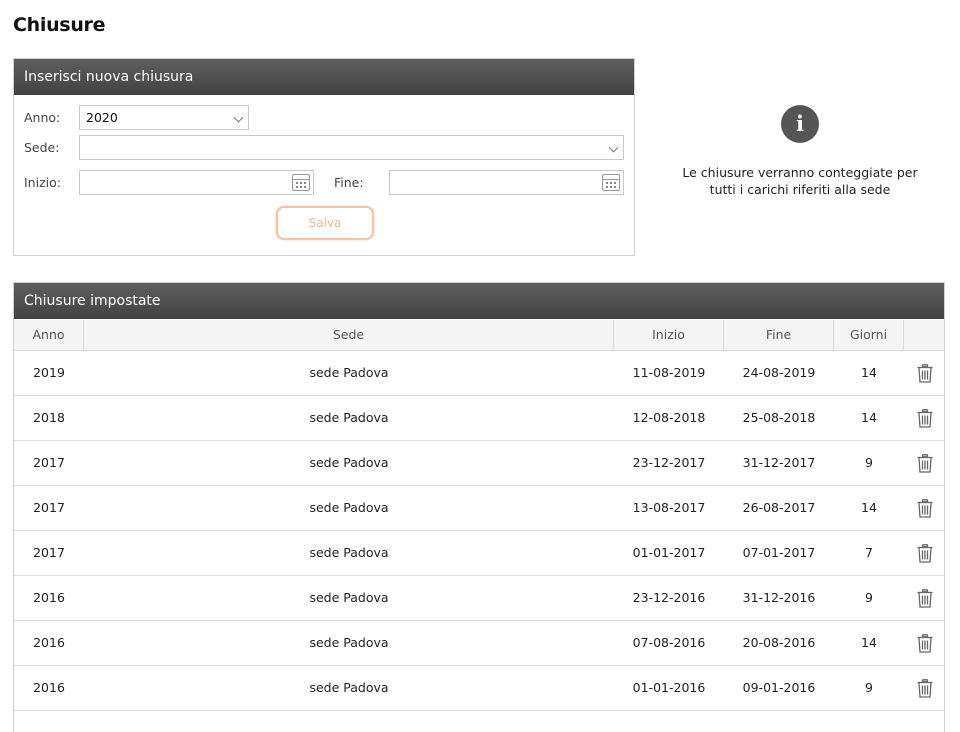  What do you see at coordinates (324, 77) in the screenshot?
I see `insert-panel-header: Inserisci nuova chiusura` at bounding box center [324, 77].